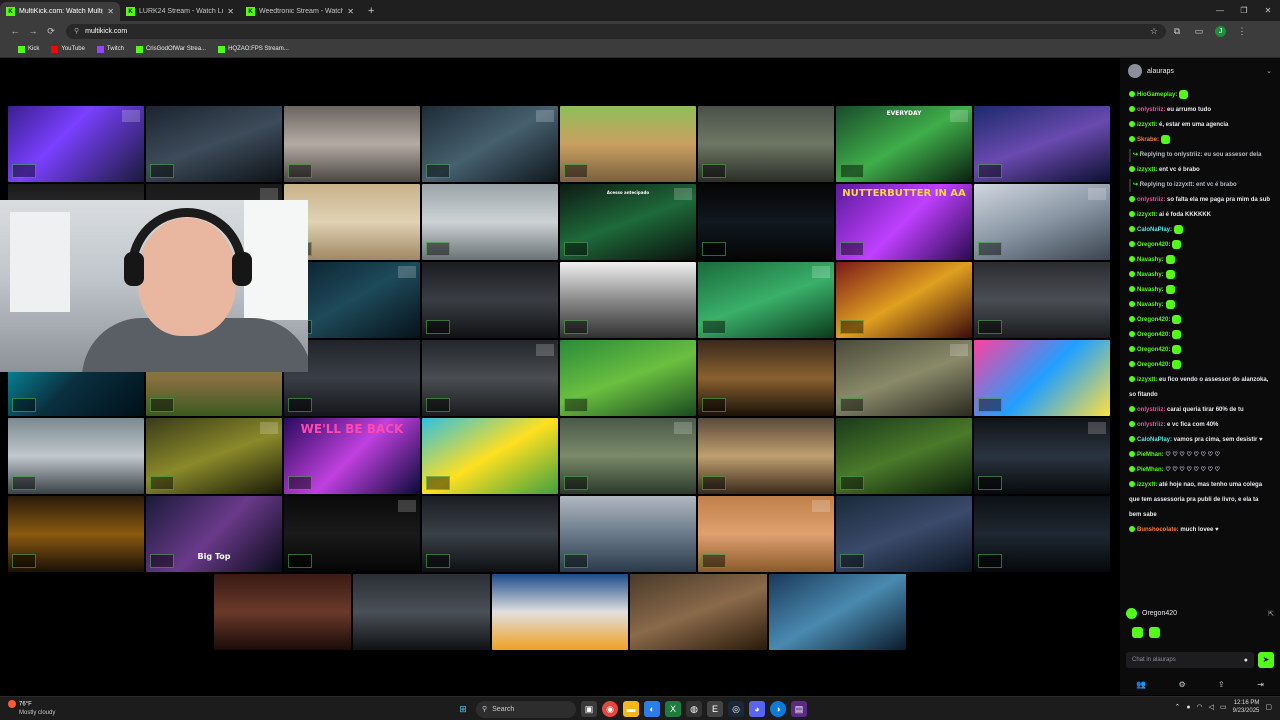  I want to click on taskbar-search: ⚲ Search, so click(526, 709).